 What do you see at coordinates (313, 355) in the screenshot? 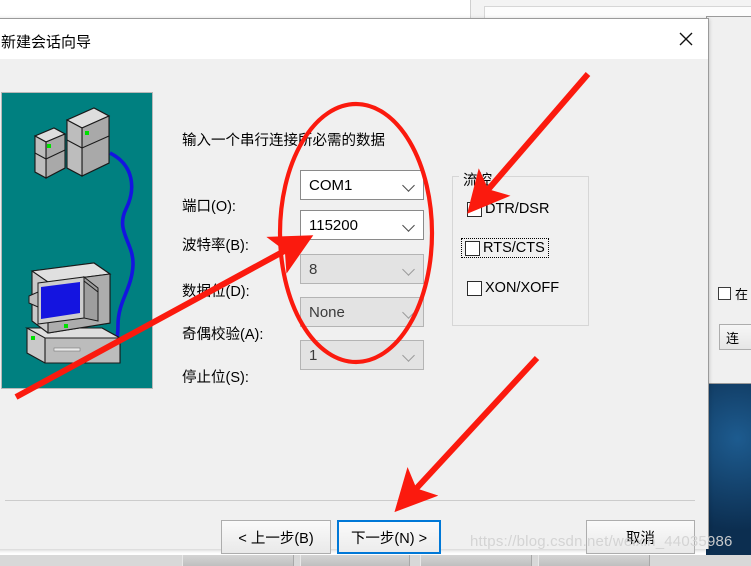
I see `stopbits-select-value: 1` at bounding box center [313, 355].